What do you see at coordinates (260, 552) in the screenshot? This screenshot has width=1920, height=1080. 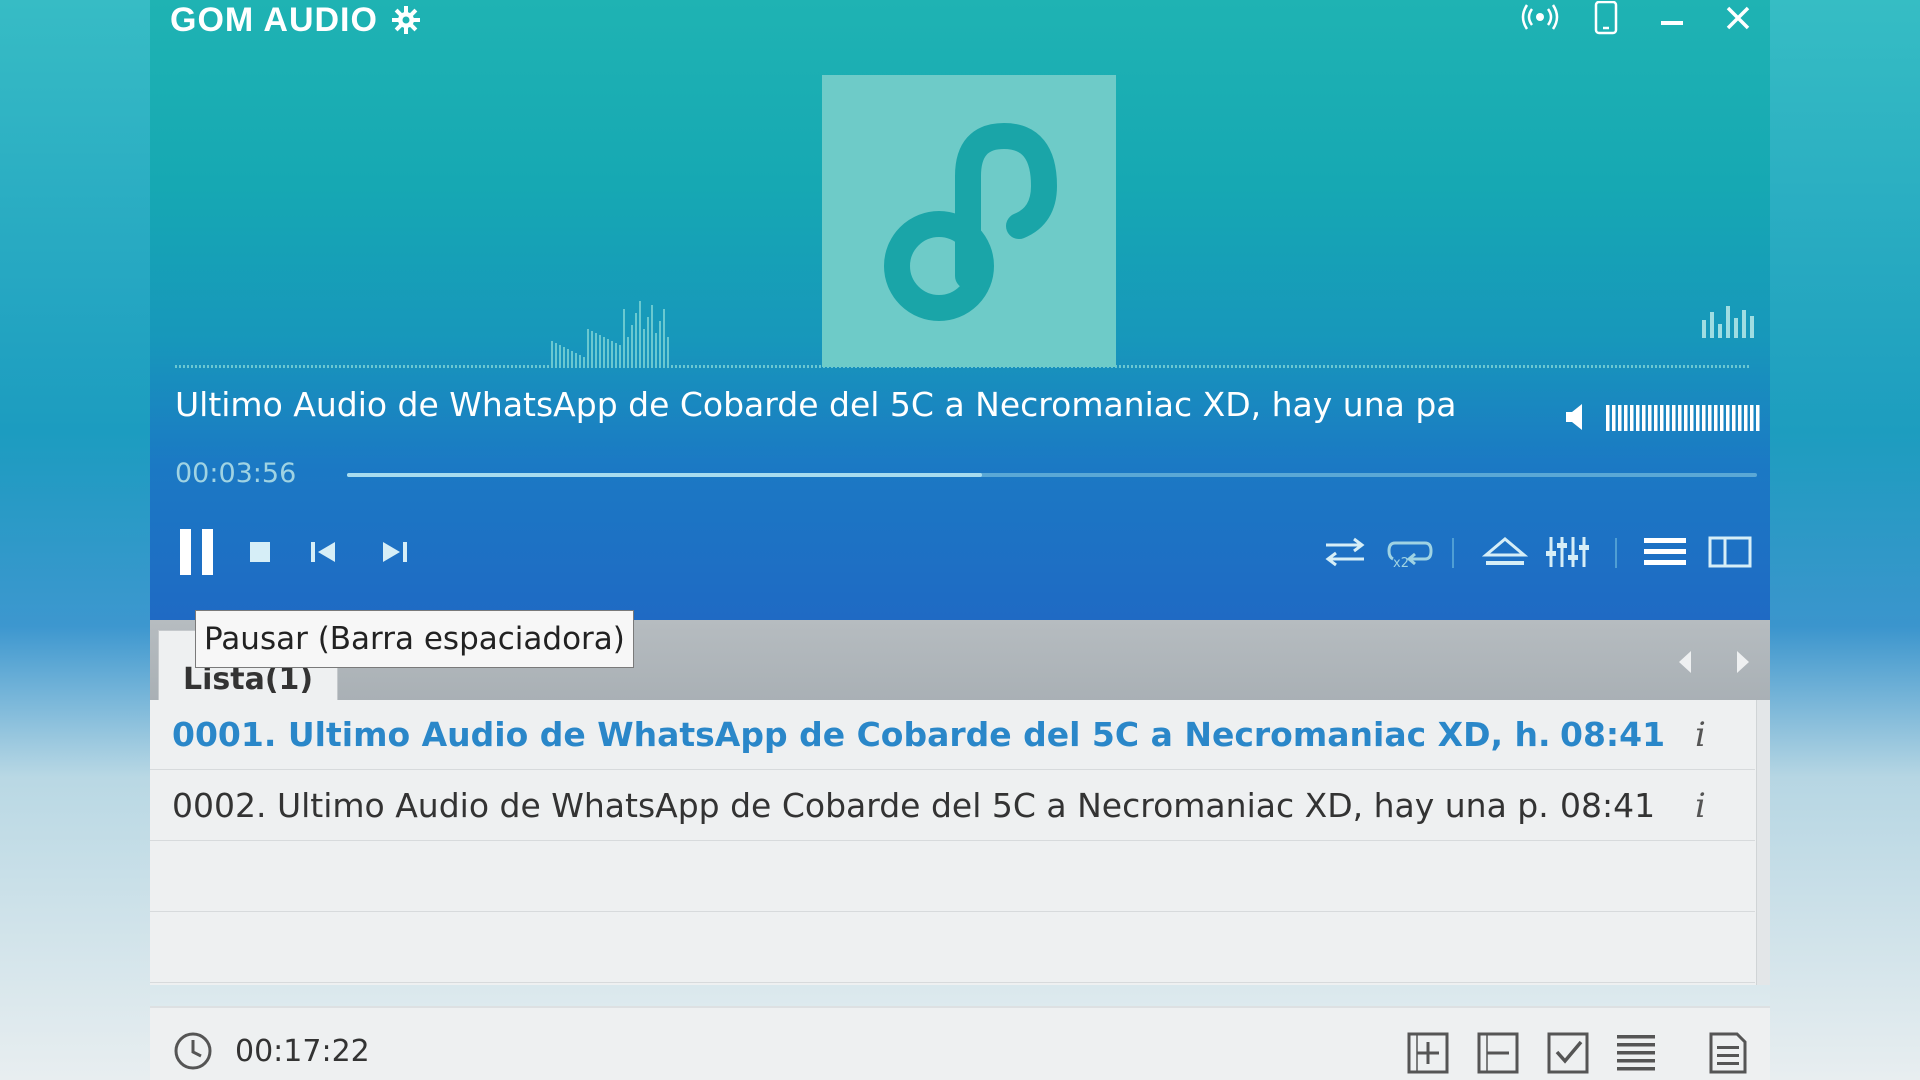 I see `stop-button` at bounding box center [260, 552].